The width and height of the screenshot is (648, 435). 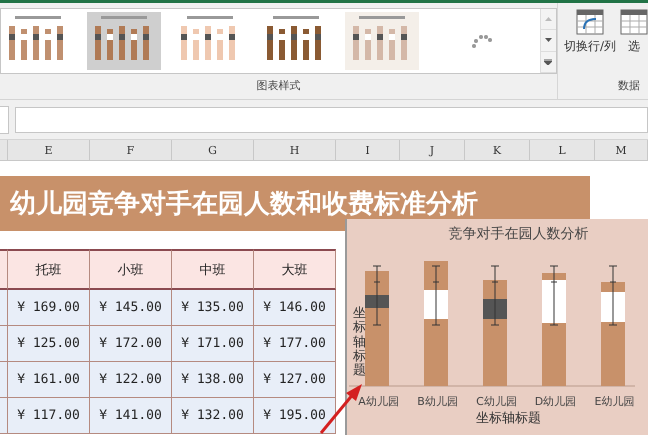 I want to click on table-cell: ¥ 135.00, so click(x=213, y=308).